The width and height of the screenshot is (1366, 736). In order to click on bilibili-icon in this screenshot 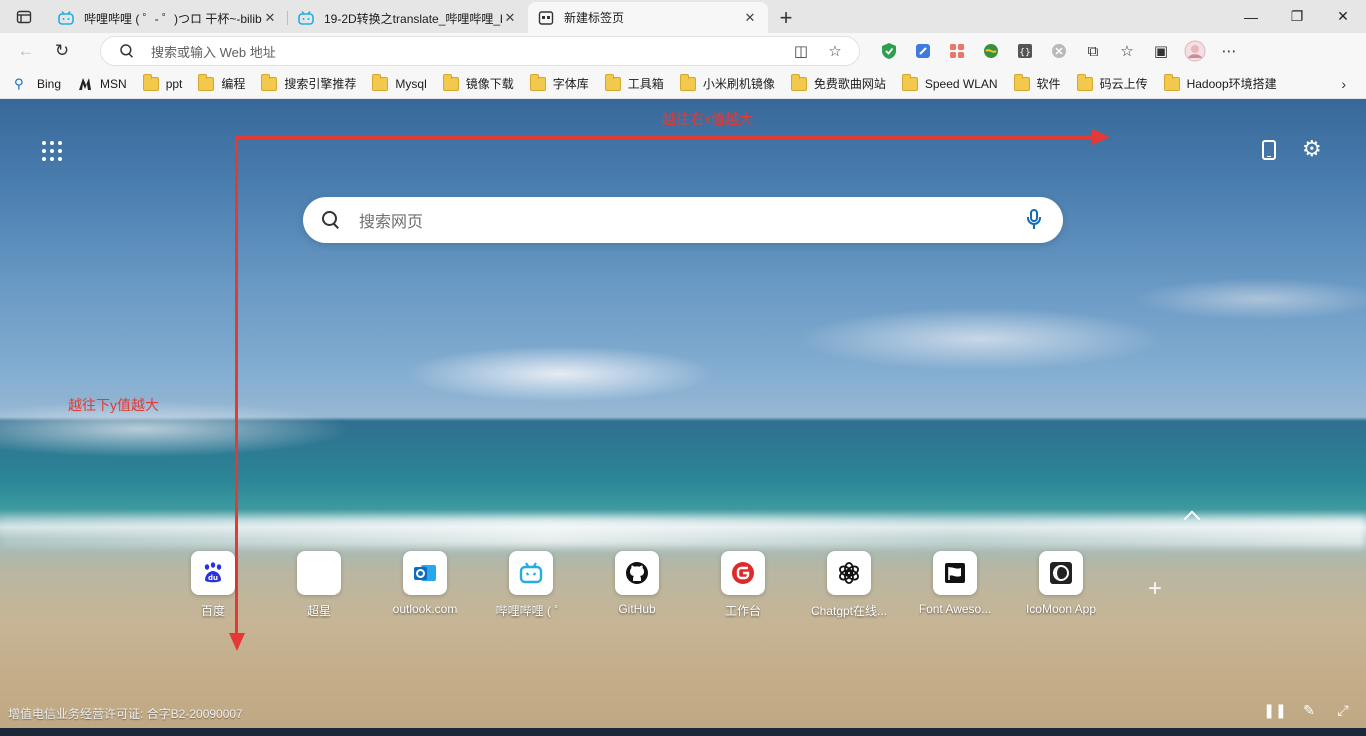, I will do `click(66, 18)`.